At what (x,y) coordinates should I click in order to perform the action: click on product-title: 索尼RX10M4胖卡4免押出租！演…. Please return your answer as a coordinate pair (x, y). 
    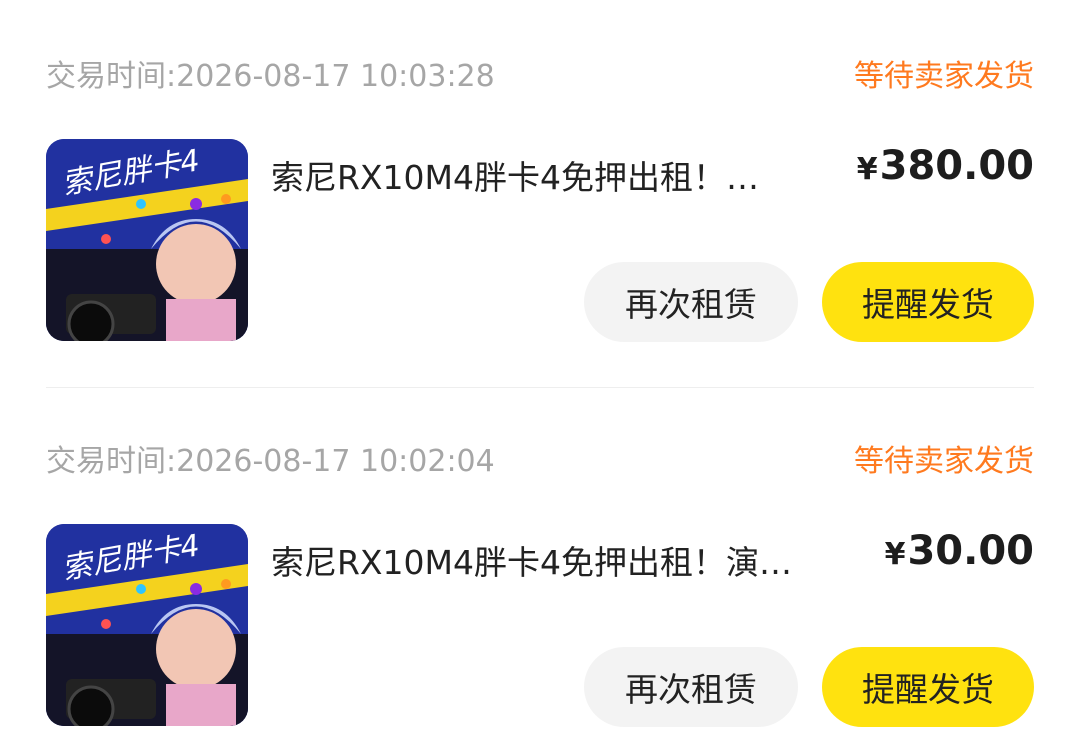
    Looking at the image, I should click on (551, 560).